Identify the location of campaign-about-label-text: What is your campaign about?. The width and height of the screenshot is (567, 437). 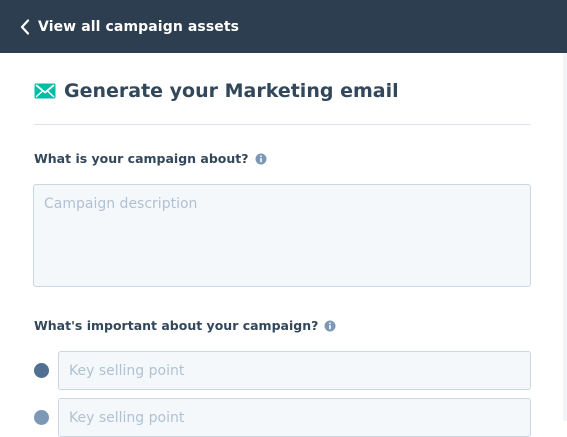
(141, 158).